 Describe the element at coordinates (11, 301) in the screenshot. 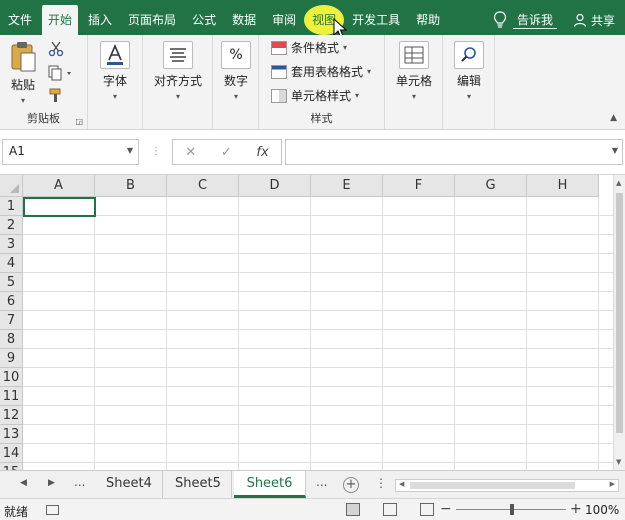

I see `row-header: 6` at that location.